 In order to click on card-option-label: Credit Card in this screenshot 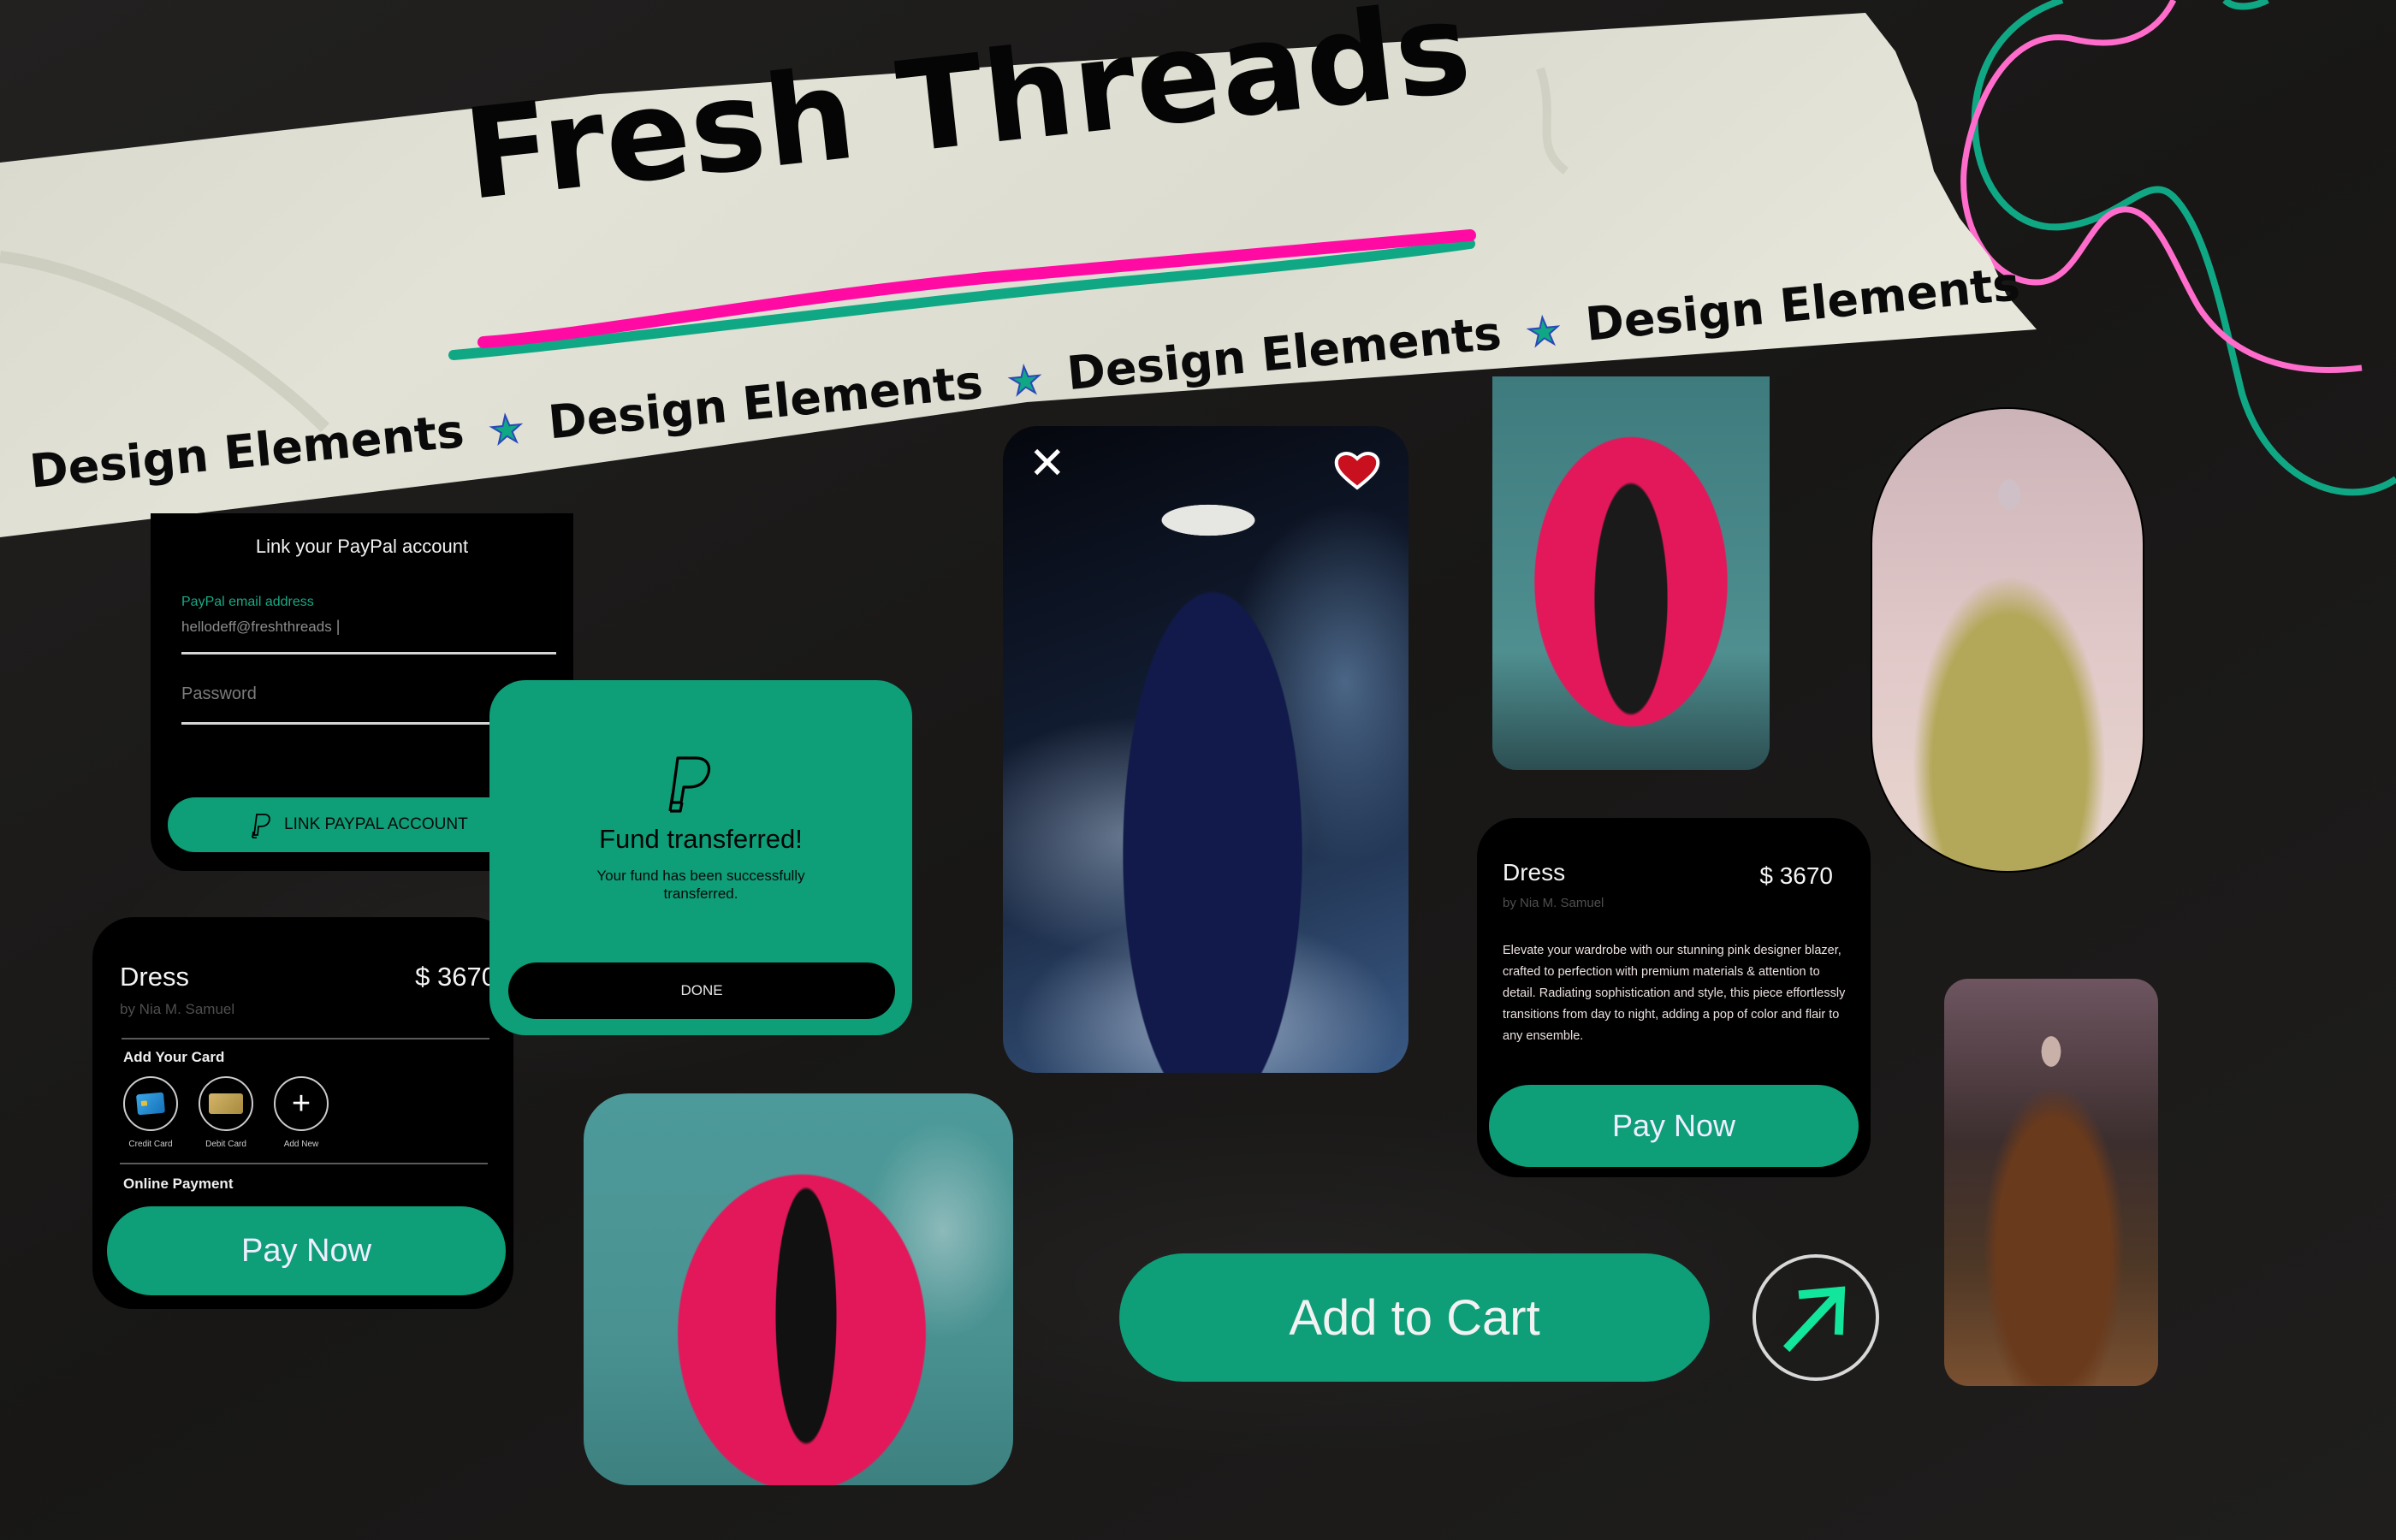, I will do `click(150, 1144)`.